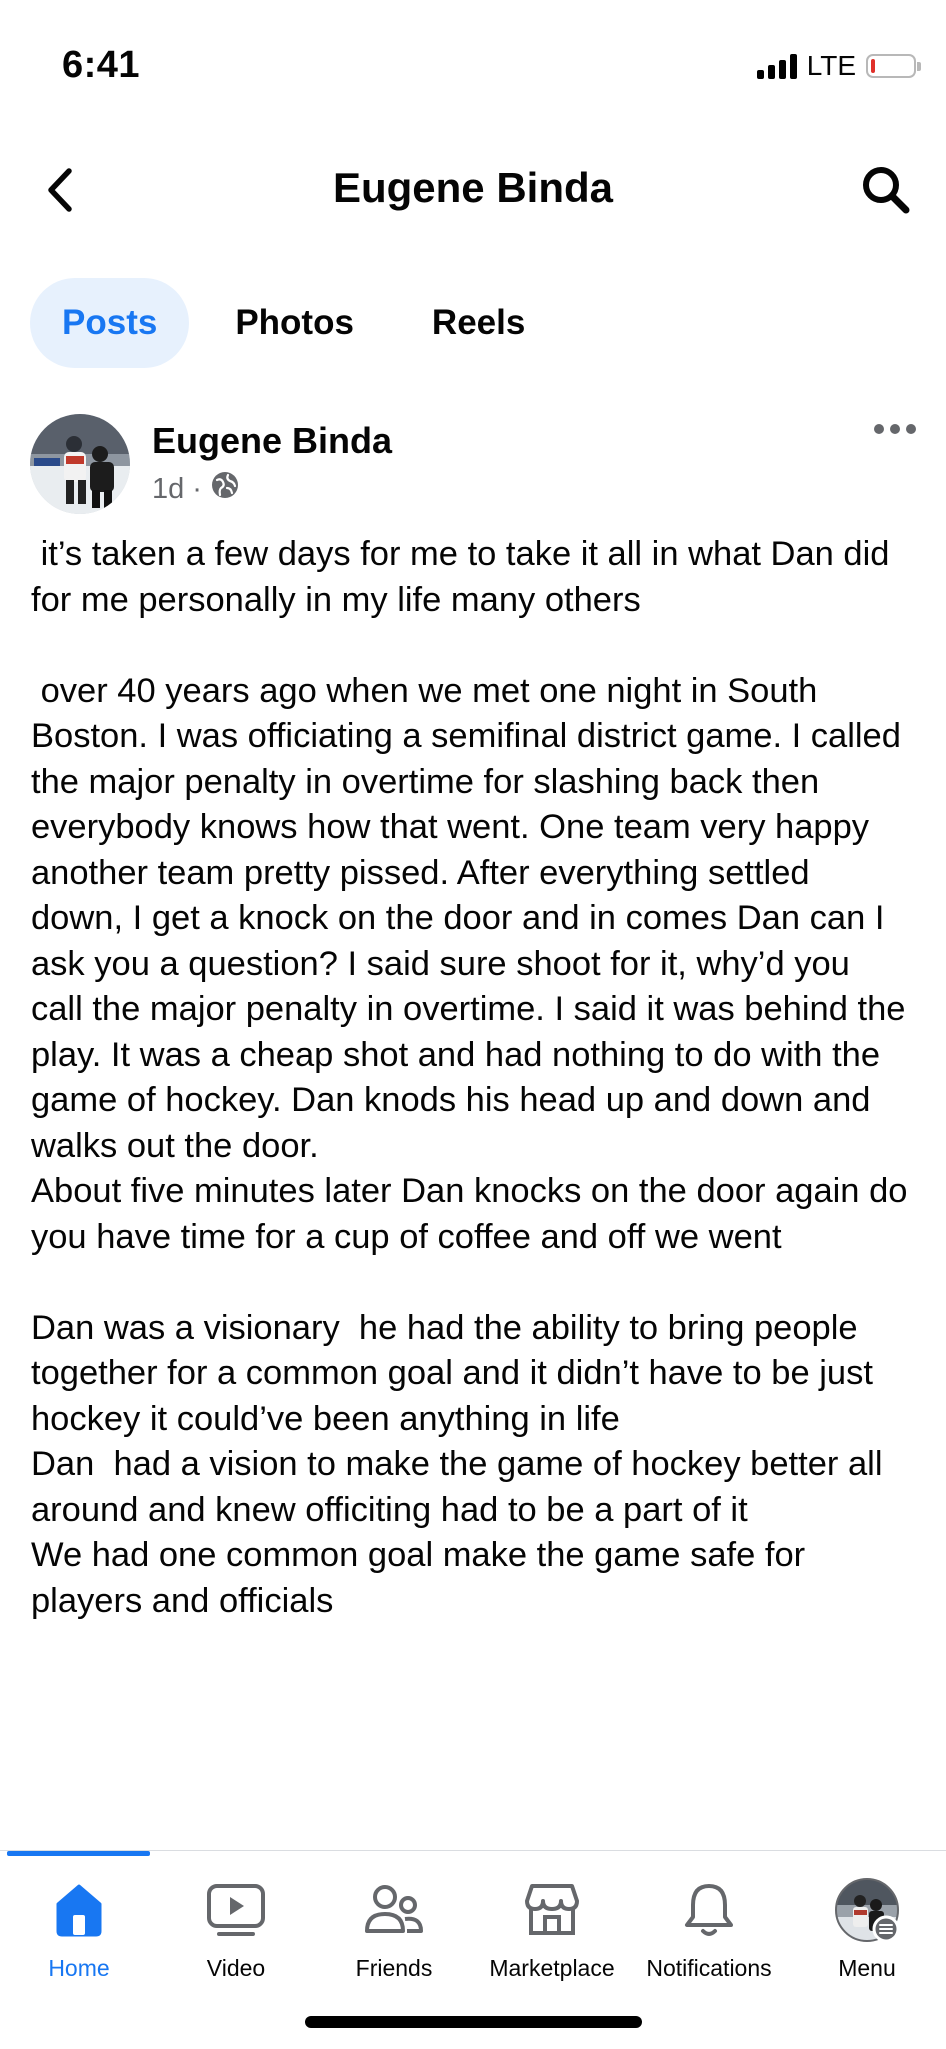 The width and height of the screenshot is (946, 2049). I want to click on post-time: 1d, so click(168, 489).